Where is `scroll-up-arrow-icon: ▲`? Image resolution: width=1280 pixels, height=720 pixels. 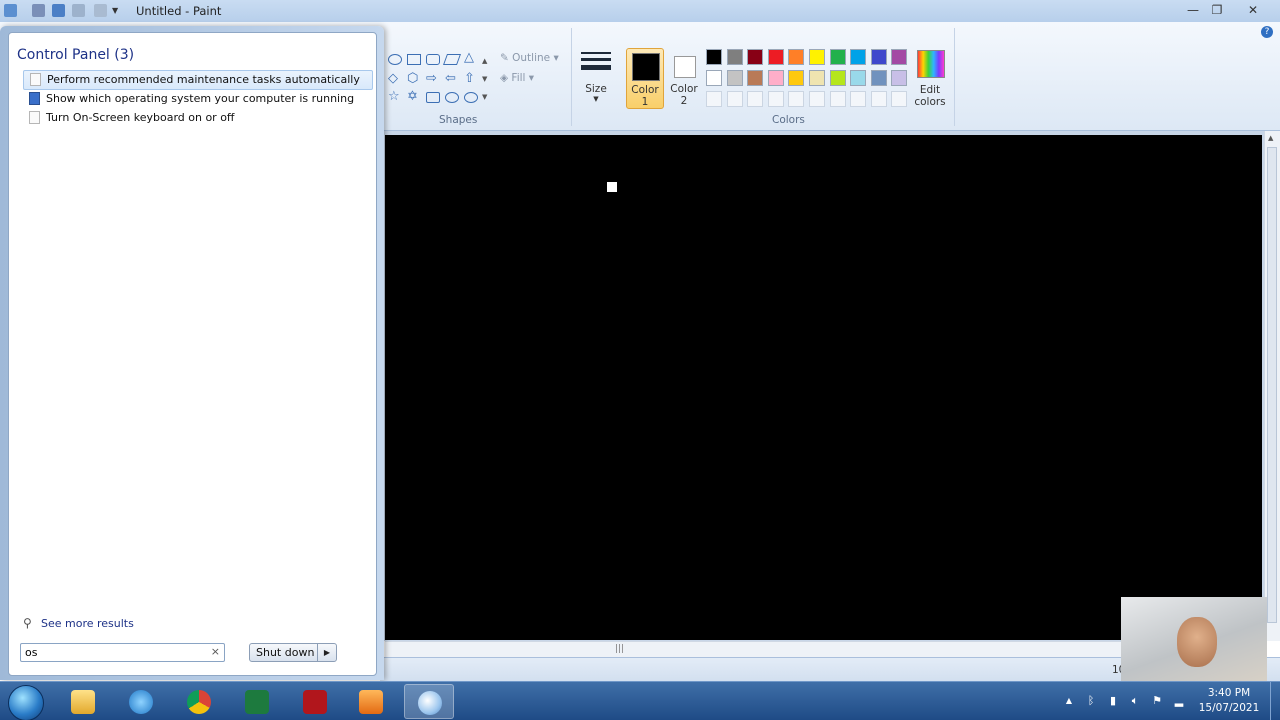 scroll-up-arrow-icon: ▲ is located at coordinates (1270, 138).